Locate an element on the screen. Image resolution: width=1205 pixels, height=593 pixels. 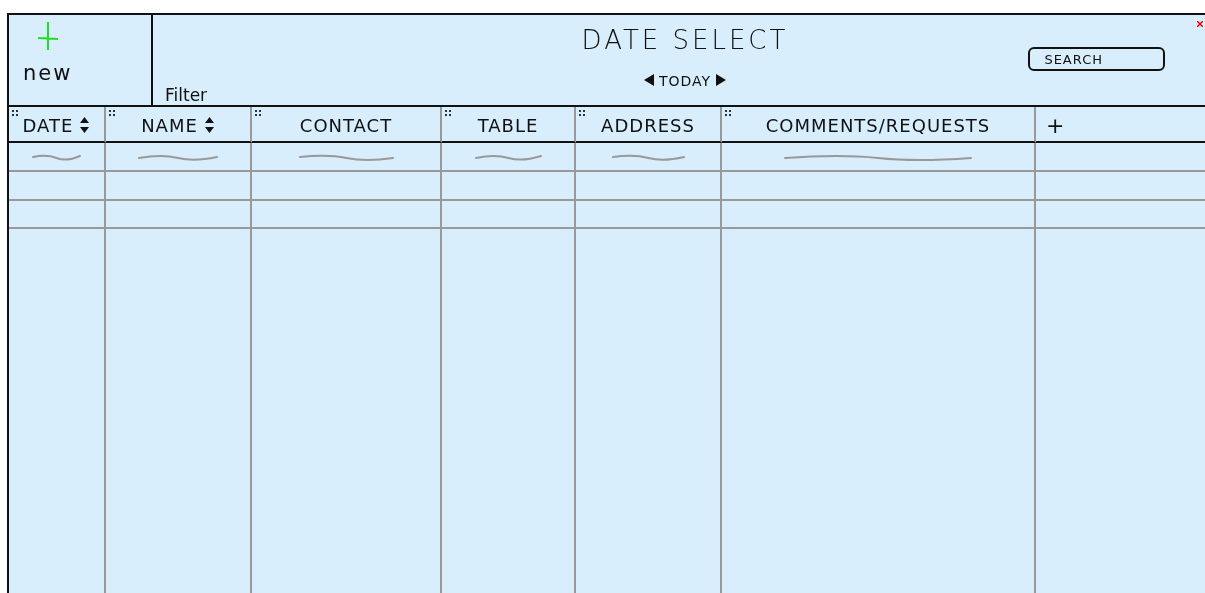
new-button: new is located at coordinates (48, 53).